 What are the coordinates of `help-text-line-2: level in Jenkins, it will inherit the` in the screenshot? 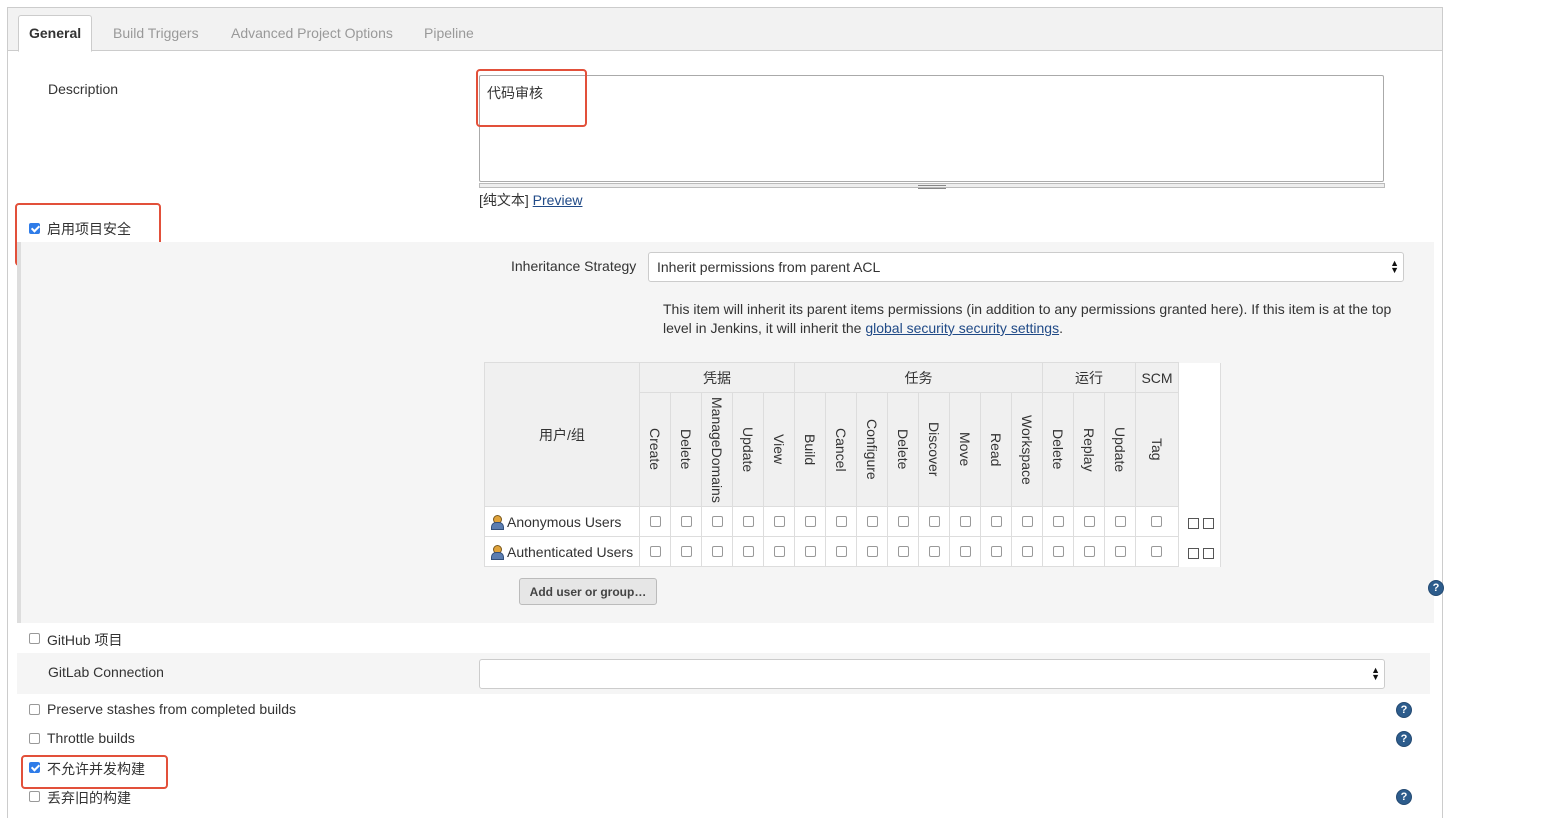 It's located at (762, 328).